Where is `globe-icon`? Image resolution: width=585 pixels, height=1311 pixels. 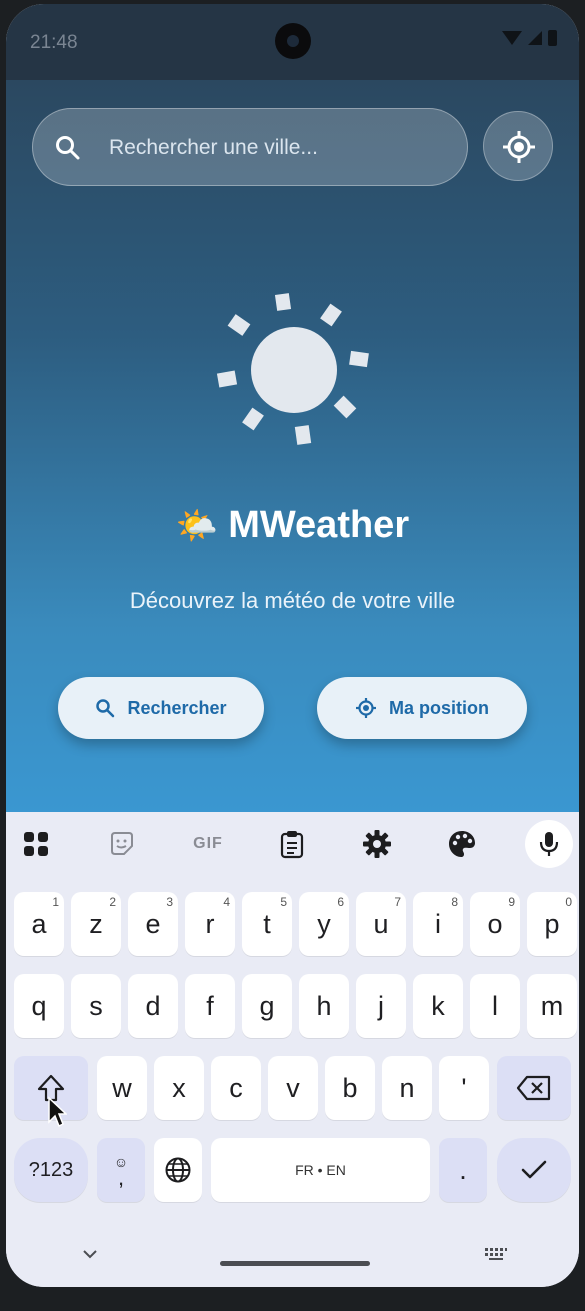
globe-icon is located at coordinates (178, 1170).